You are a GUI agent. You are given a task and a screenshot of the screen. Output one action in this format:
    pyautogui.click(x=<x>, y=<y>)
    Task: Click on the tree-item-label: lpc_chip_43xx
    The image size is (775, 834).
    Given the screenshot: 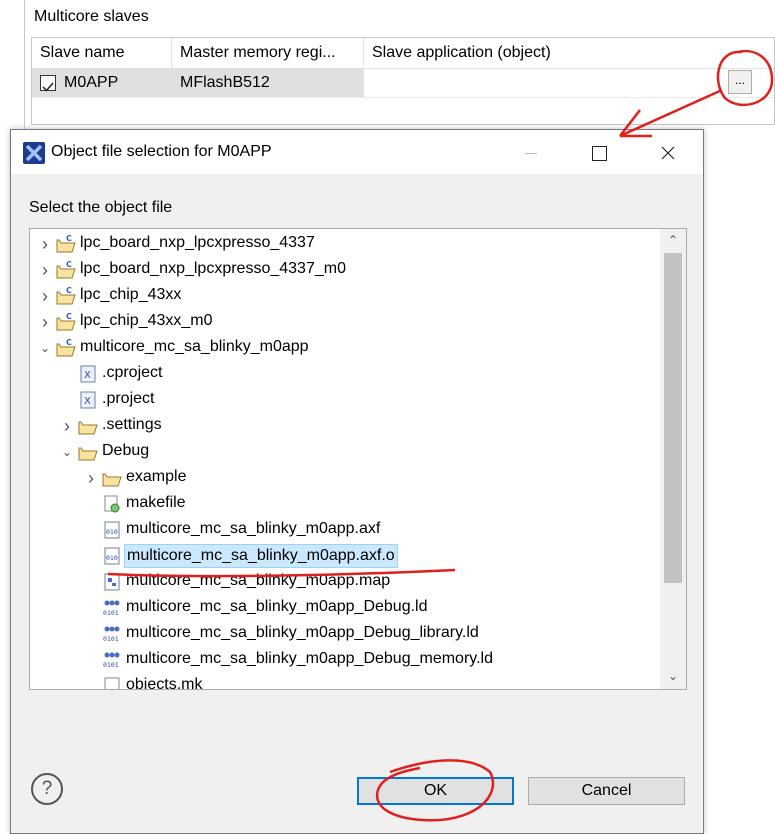 What is the action you would take?
    pyautogui.click(x=131, y=294)
    